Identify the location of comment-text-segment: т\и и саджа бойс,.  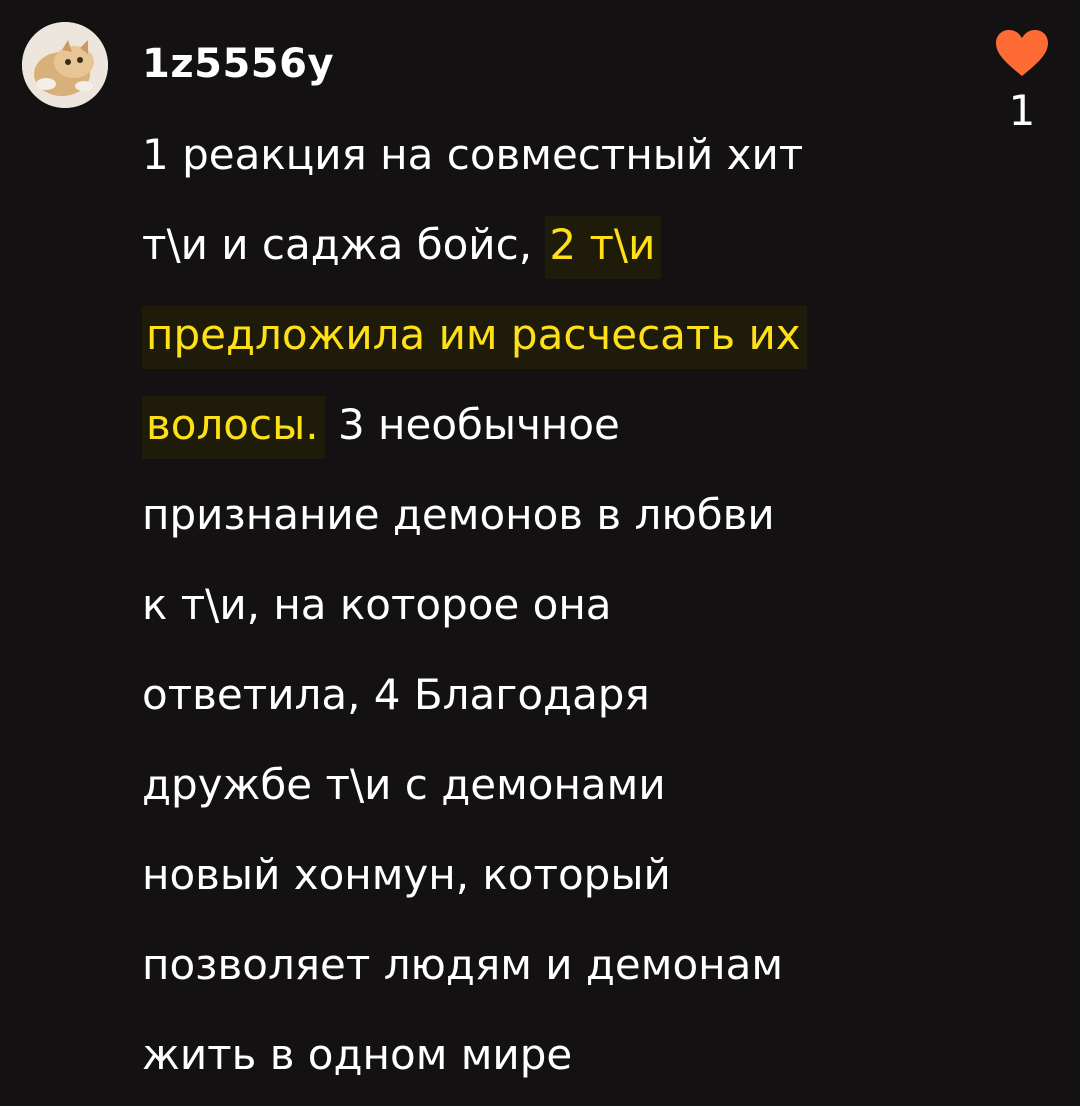
(344, 244).